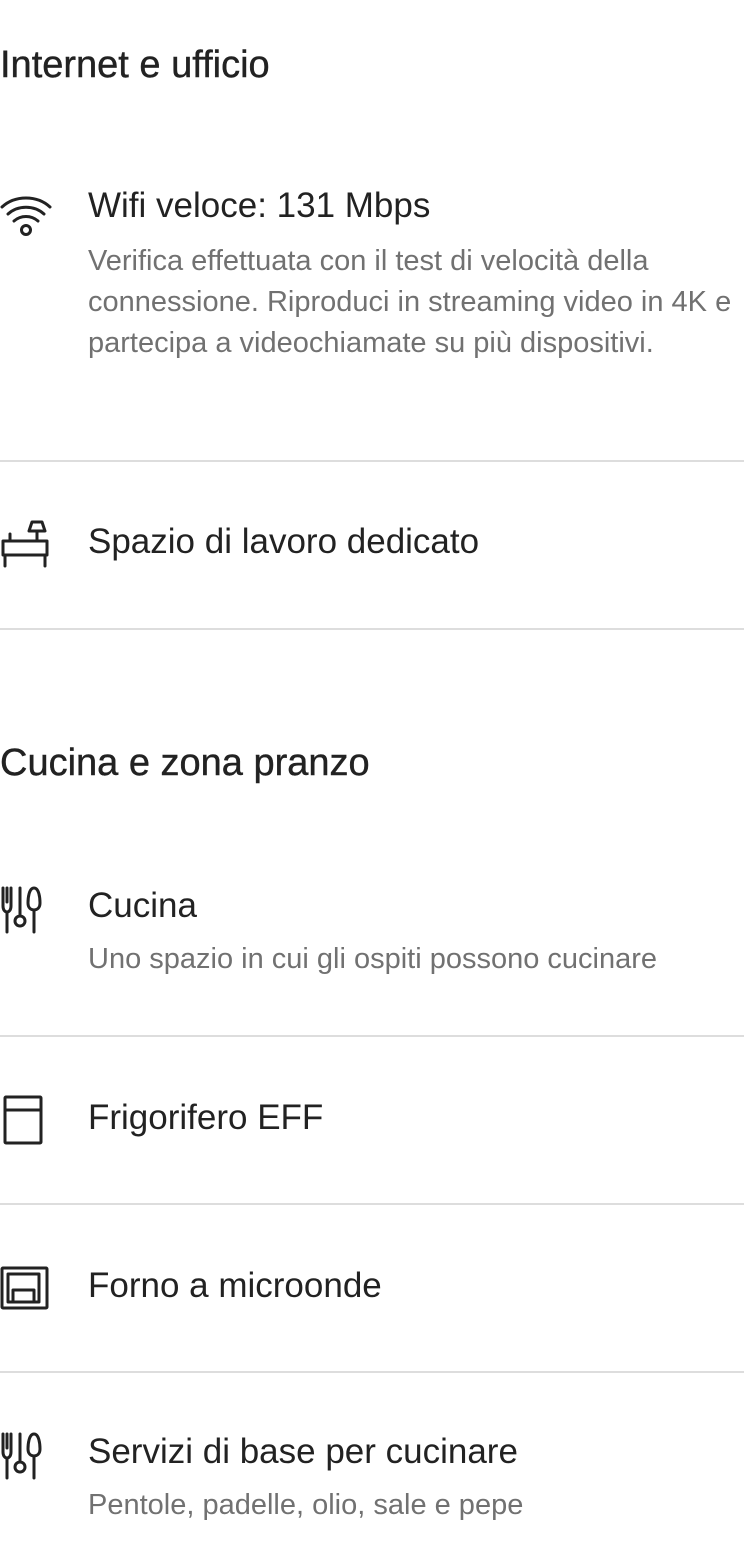 The width and height of the screenshot is (744, 1559). I want to click on amenity-fridge: Frigorifero EFF, so click(372, 1122).